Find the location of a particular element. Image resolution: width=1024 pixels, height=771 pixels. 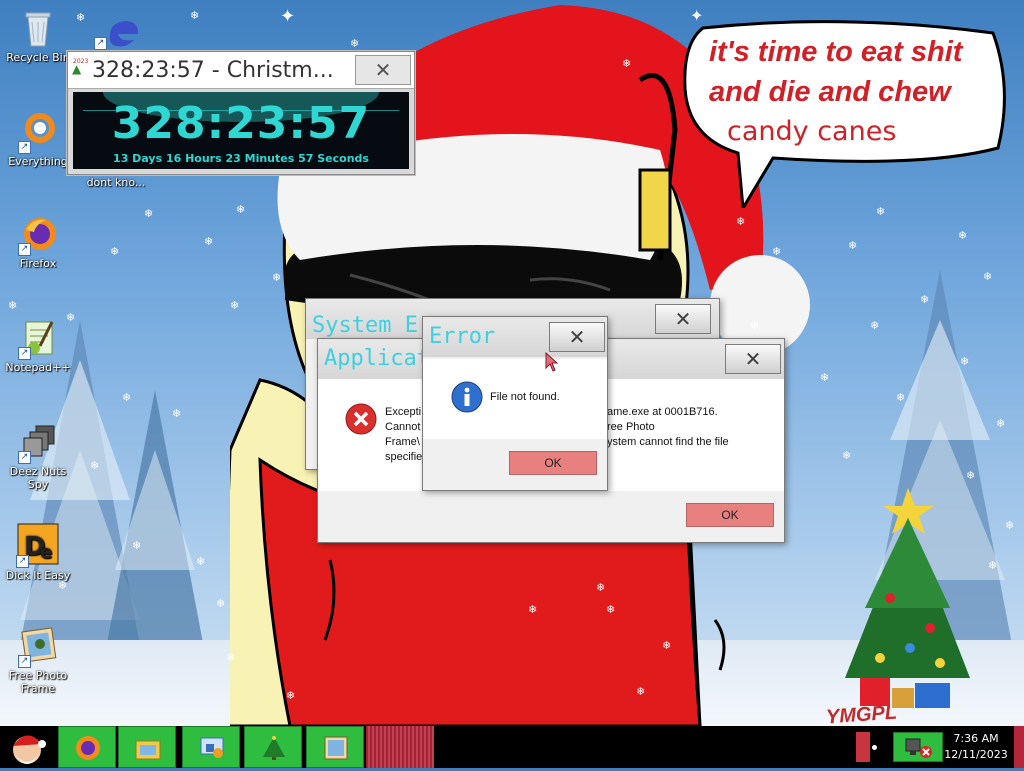

clock-time: 7:36 AM is located at coordinates (976, 738).